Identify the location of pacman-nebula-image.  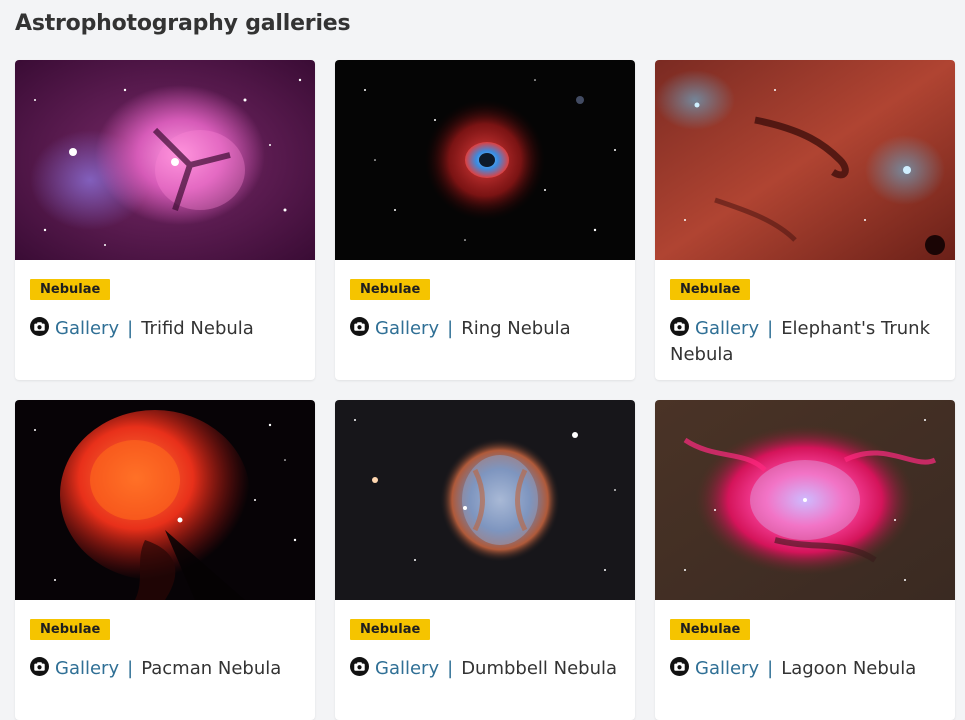
(165, 500).